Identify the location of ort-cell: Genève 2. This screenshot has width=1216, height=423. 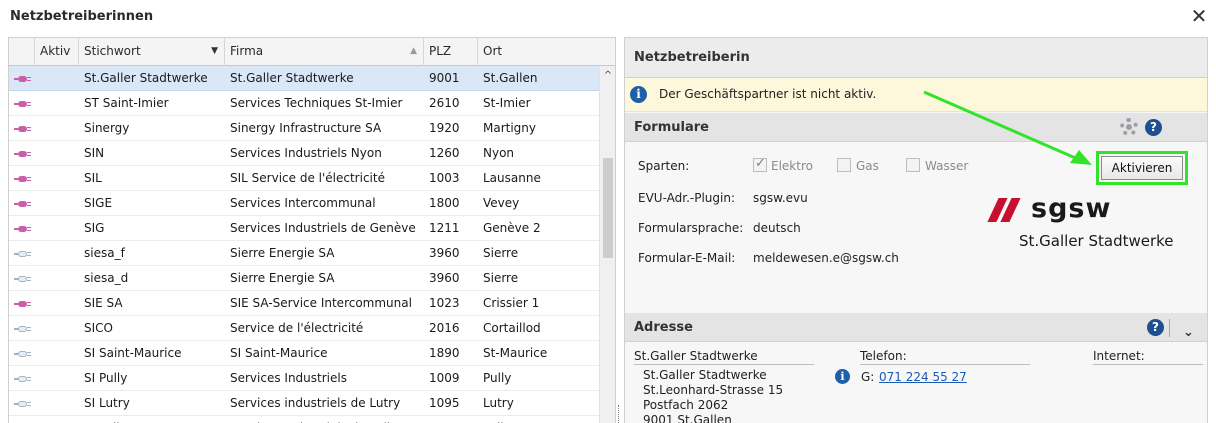
(512, 228).